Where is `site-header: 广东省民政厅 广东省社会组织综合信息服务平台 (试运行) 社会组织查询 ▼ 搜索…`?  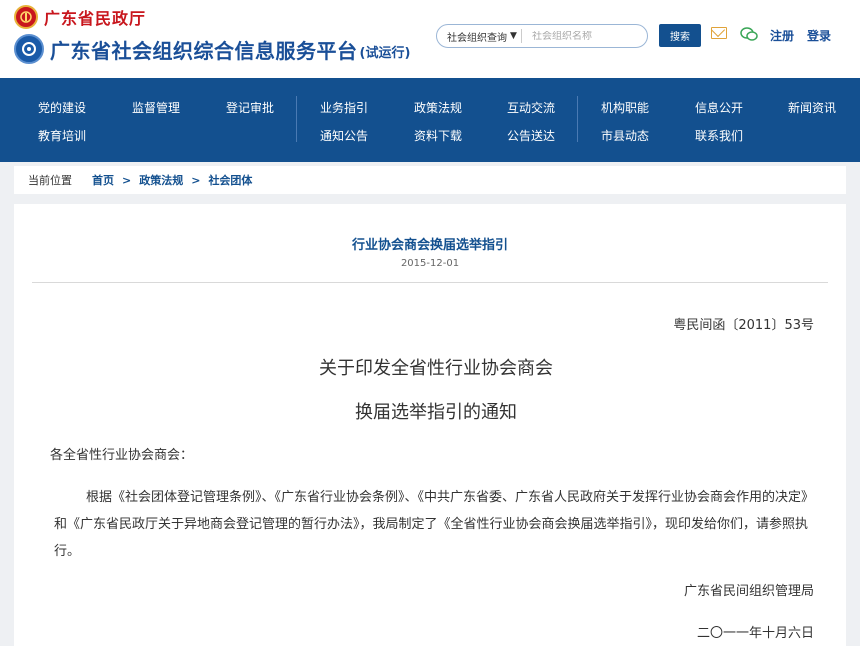 site-header: 广东省民政厅 广东省社会组织综合信息服务平台 (试运行) 社会组织查询 ▼ 搜索… is located at coordinates (430, 39).